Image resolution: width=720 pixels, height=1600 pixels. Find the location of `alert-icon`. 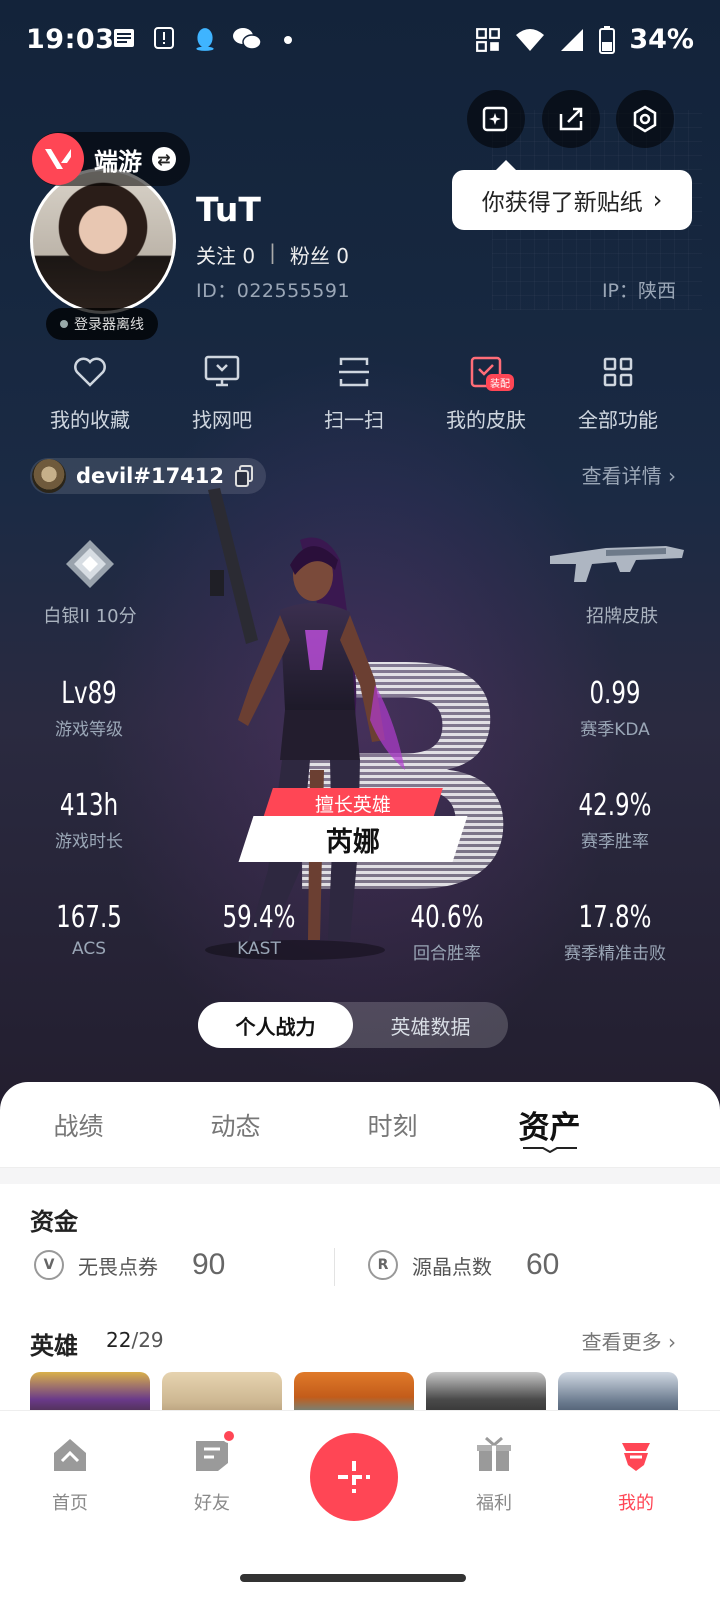

alert-icon is located at coordinates (164, 38).